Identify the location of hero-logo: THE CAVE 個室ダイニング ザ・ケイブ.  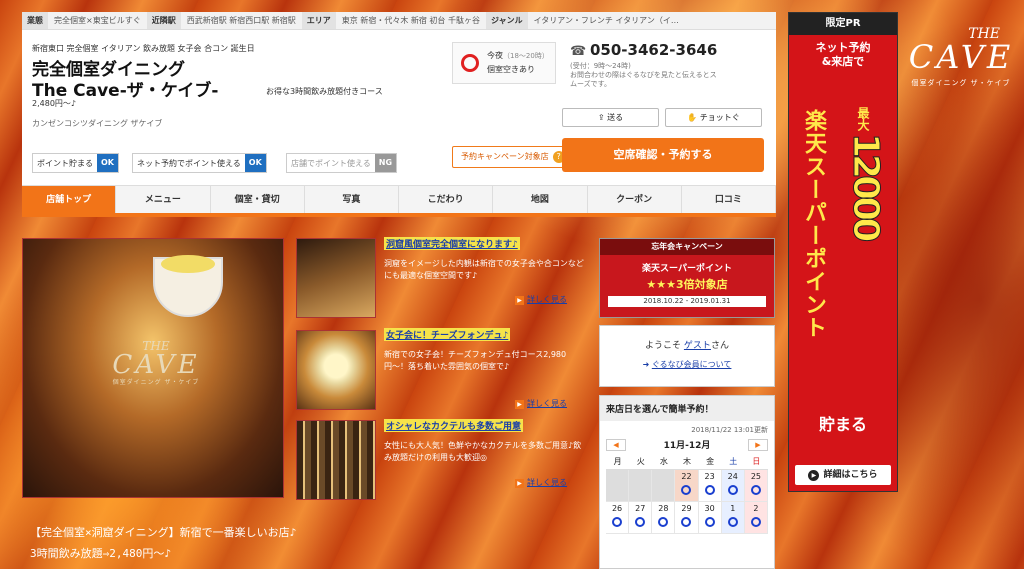
(156, 370).